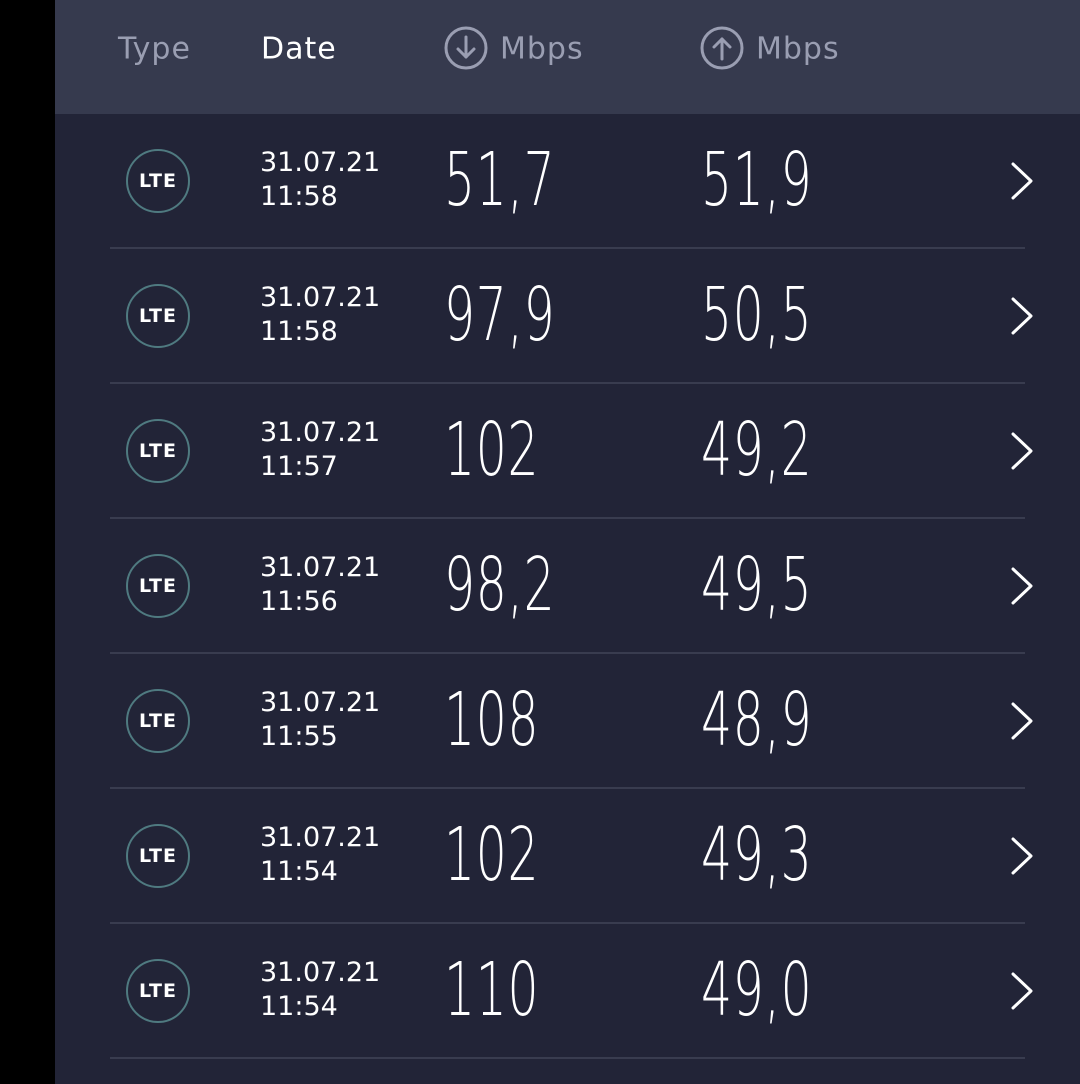  Describe the element at coordinates (757, 585) in the screenshot. I see `upload-speed-value: 49,5` at that location.